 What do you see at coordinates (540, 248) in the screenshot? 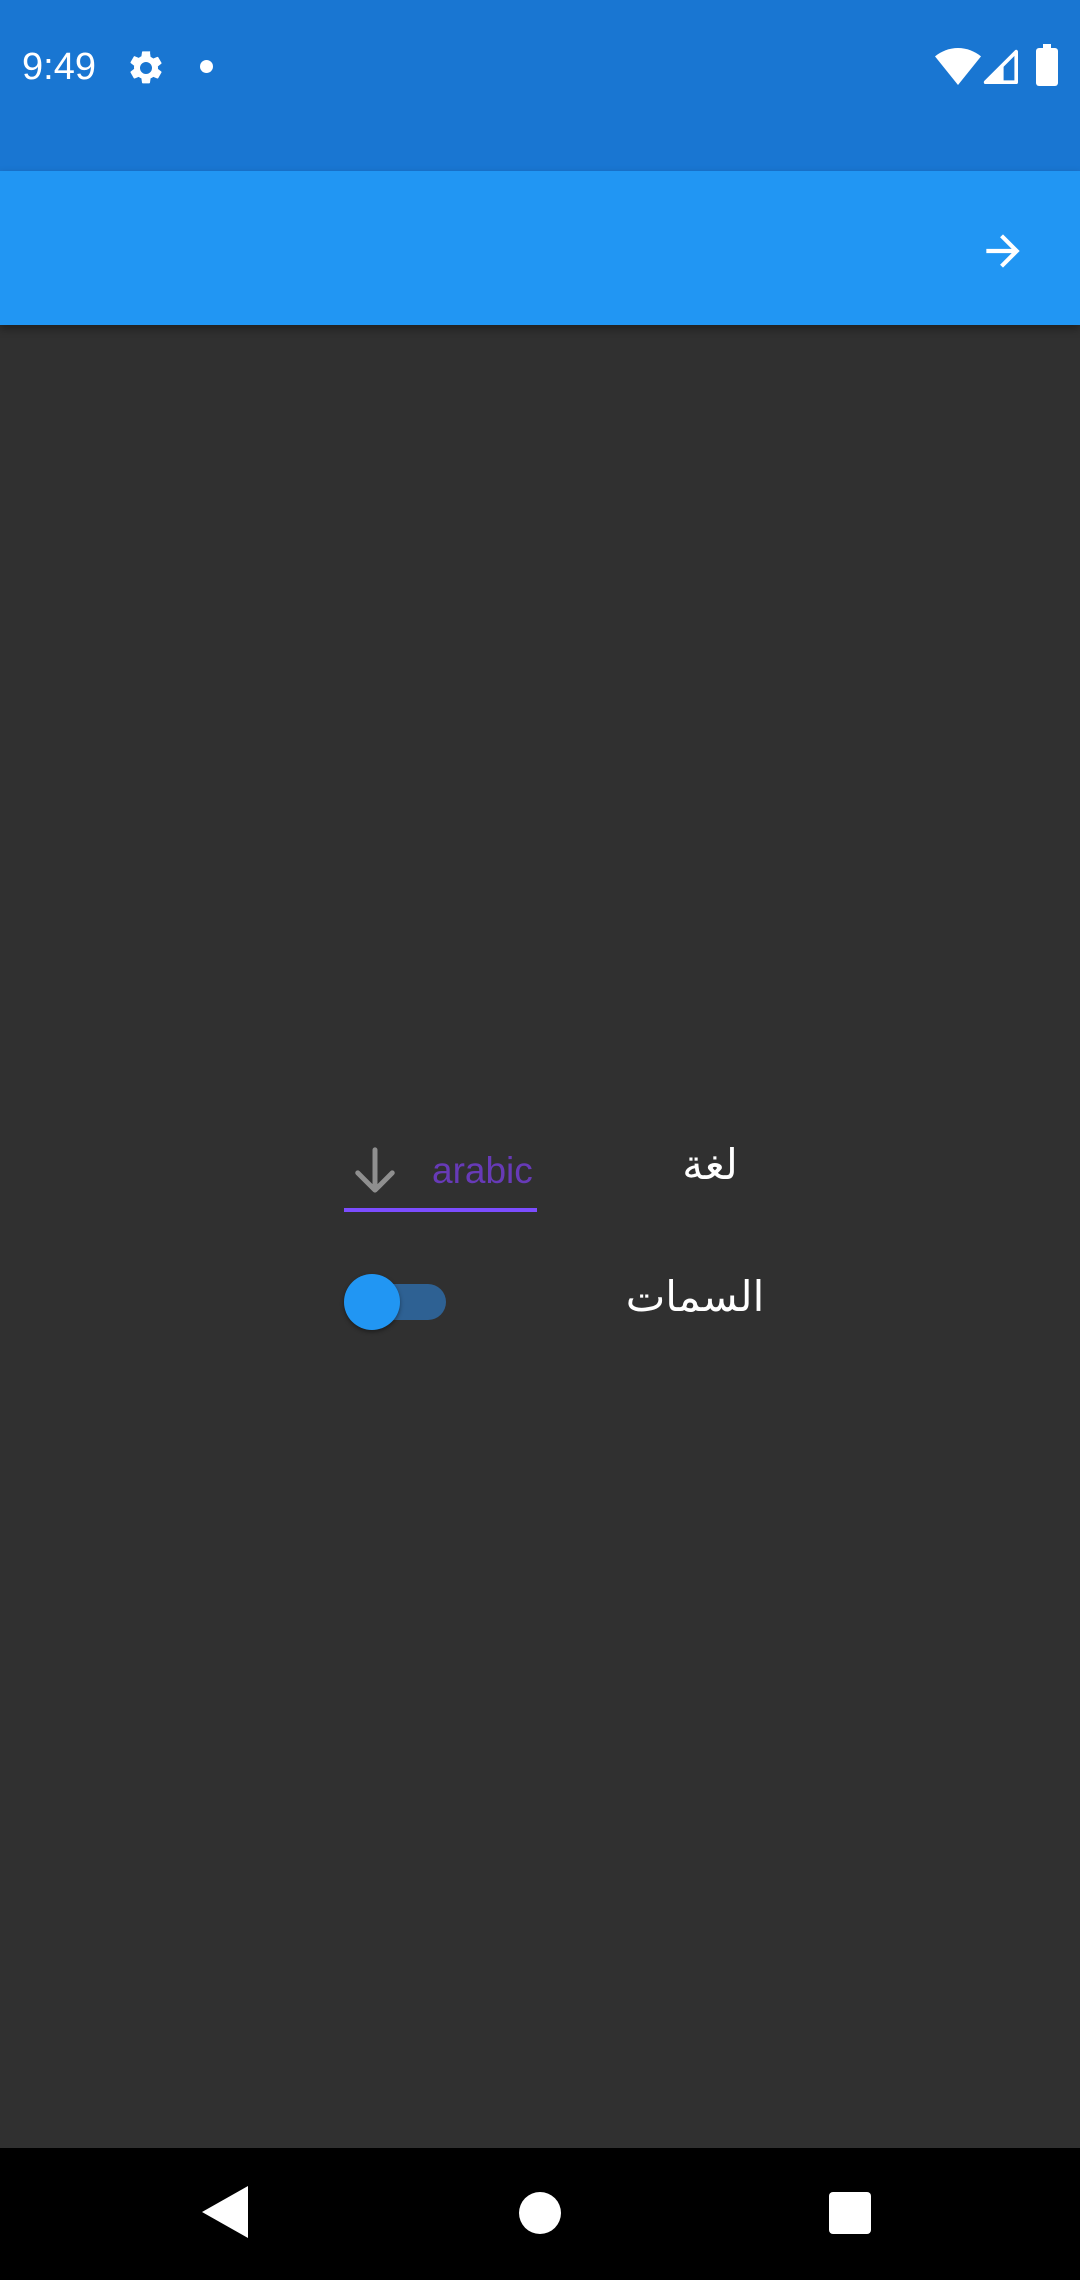
I see `app-bar` at bounding box center [540, 248].